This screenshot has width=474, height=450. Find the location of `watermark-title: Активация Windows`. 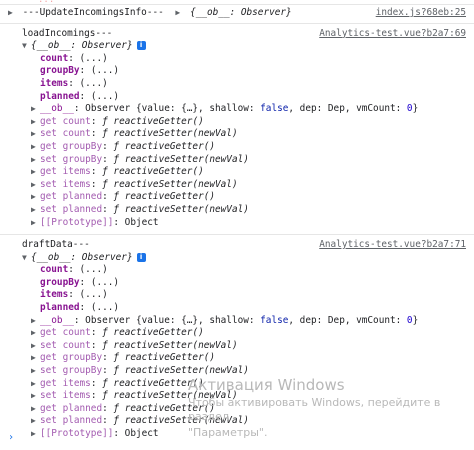

watermark-title: Активация Windows is located at coordinates (266, 385).